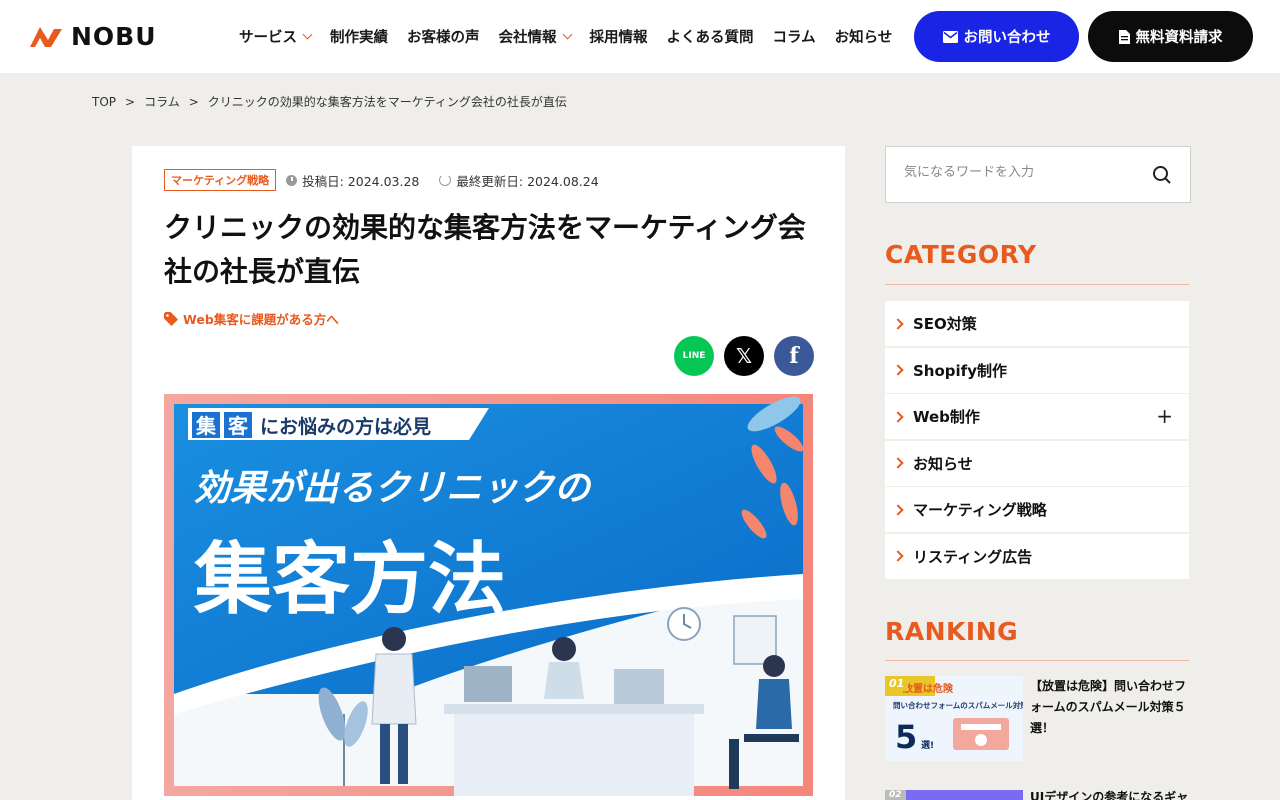 This screenshot has width=1280, height=800. I want to click on hero-headline-2: 集客方法, so click(349, 580).